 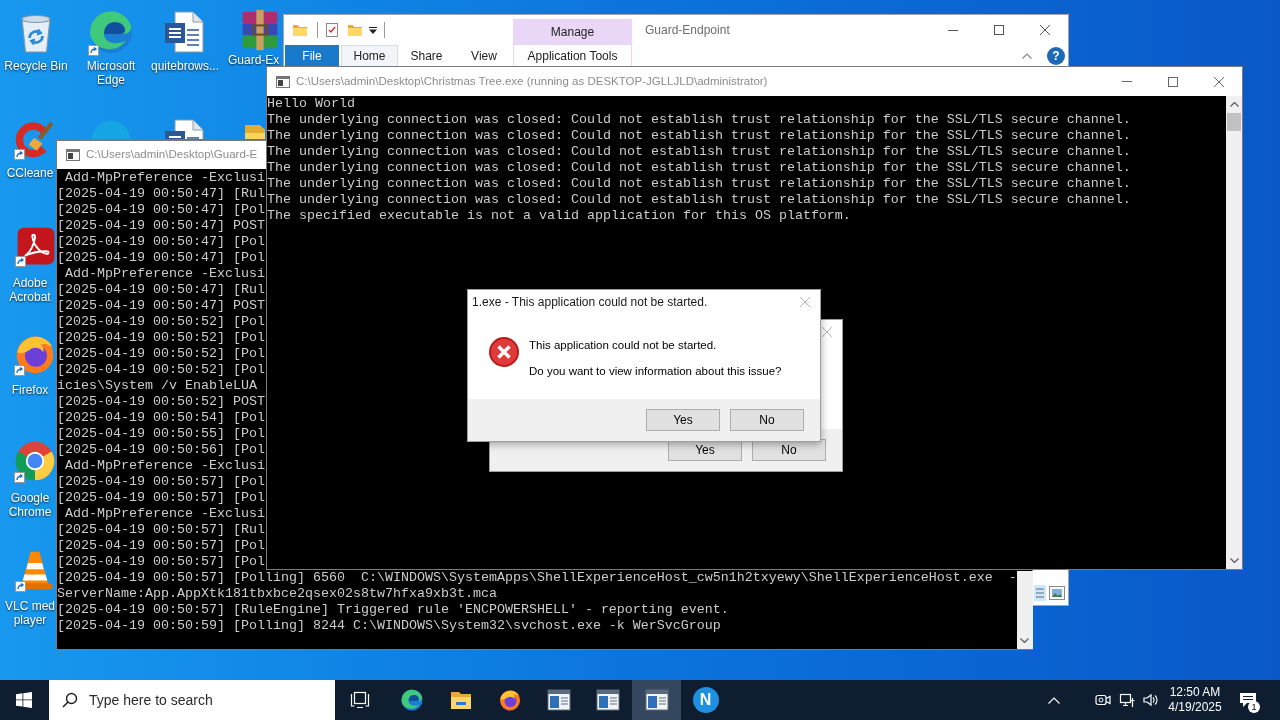 I want to click on error-icon, so click(x=504, y=352).